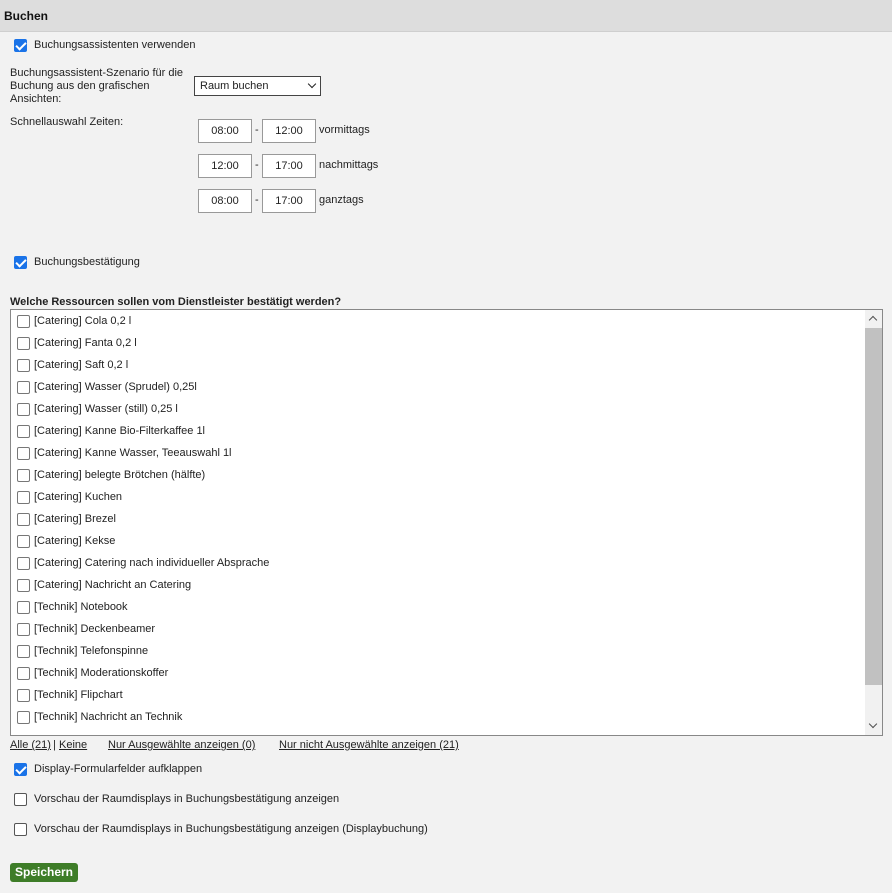  Describe the element at coordinates (20, 45) in the screenshot. I see `wizard-checkbox` at that location.